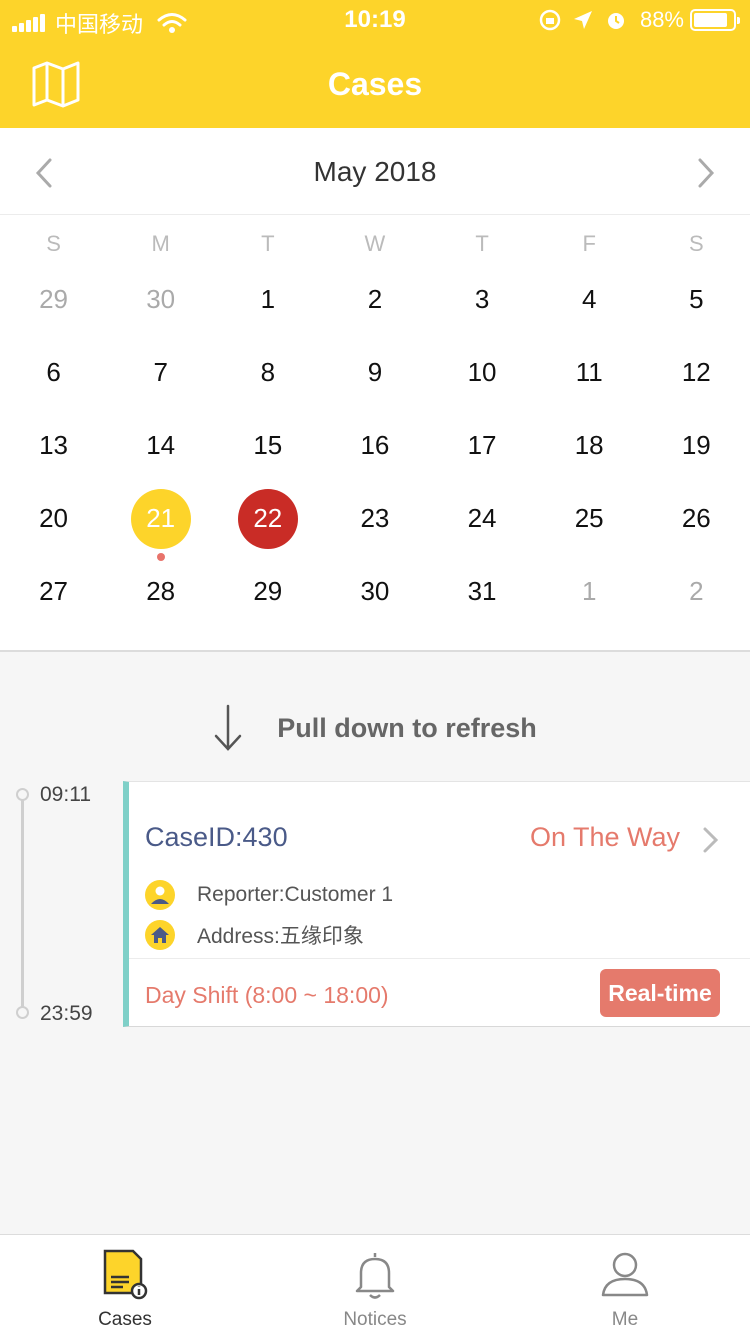  I want to click on calendar-day: 14, so click(160, 453).